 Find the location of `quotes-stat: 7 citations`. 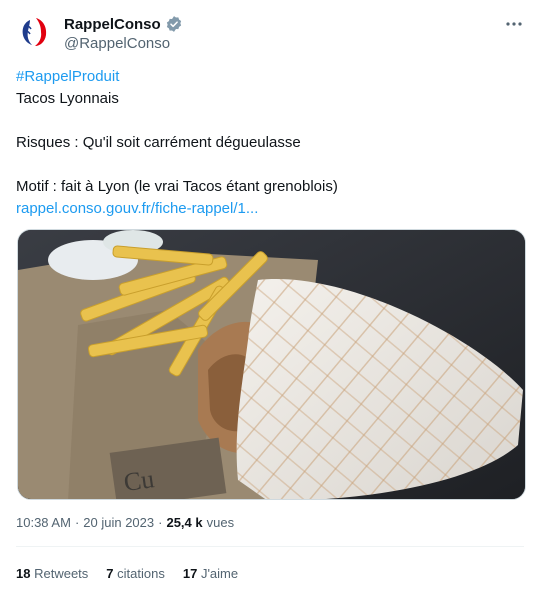

quotes-stat: 7 citations is located at coordinates (135, 573).